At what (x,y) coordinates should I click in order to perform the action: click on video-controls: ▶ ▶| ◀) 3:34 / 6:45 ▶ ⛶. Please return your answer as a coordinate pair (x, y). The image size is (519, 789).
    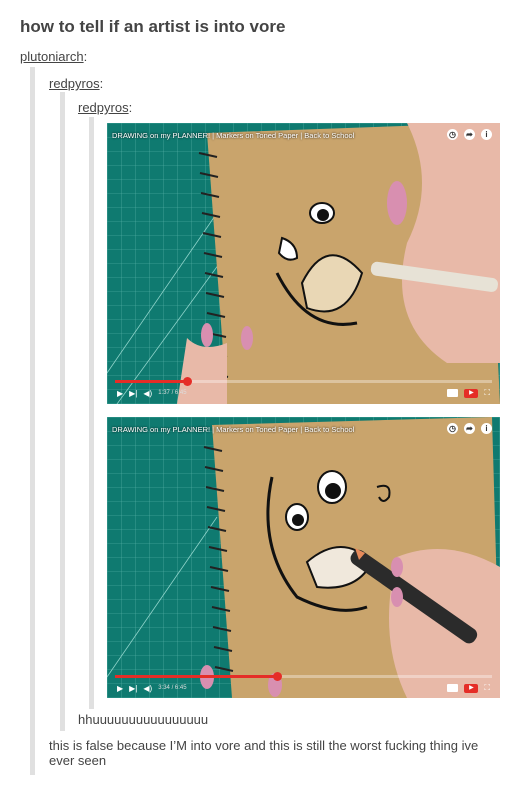
    Looking at the image, I should click on (303, 688).